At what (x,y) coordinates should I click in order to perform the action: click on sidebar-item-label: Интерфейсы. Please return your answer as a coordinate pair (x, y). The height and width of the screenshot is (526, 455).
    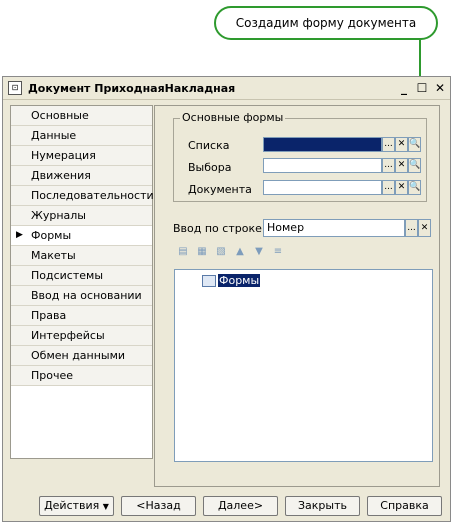
    Looking at the image, I should click on (68, 335).